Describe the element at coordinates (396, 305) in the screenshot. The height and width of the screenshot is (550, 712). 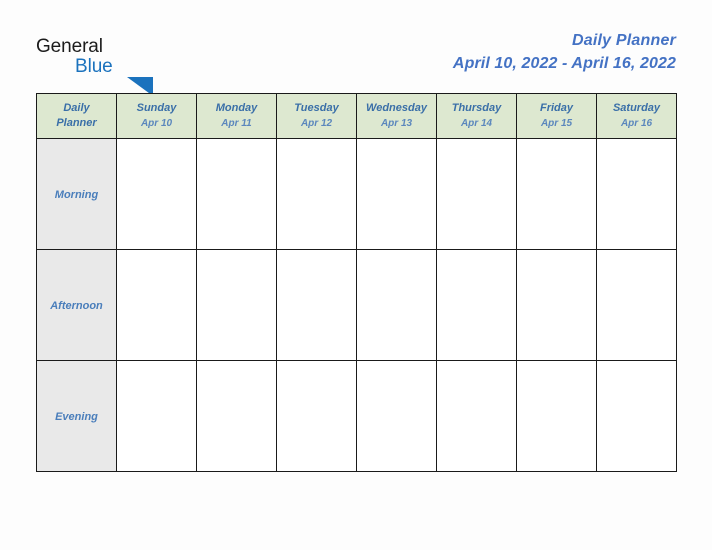
I see `slot-afternoon-wednesday` at that location.